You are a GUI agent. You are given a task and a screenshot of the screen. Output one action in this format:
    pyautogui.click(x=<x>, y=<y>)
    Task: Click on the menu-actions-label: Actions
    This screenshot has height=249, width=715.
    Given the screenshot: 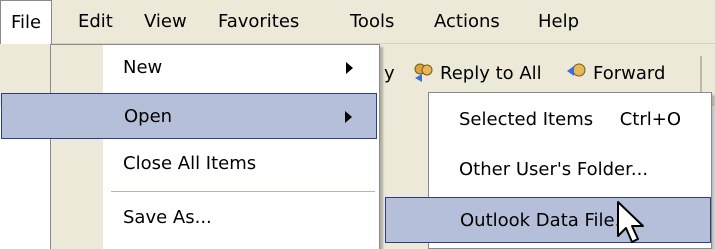 What is the action you would take?
    pyautogui.click(x=467, y=21)
    